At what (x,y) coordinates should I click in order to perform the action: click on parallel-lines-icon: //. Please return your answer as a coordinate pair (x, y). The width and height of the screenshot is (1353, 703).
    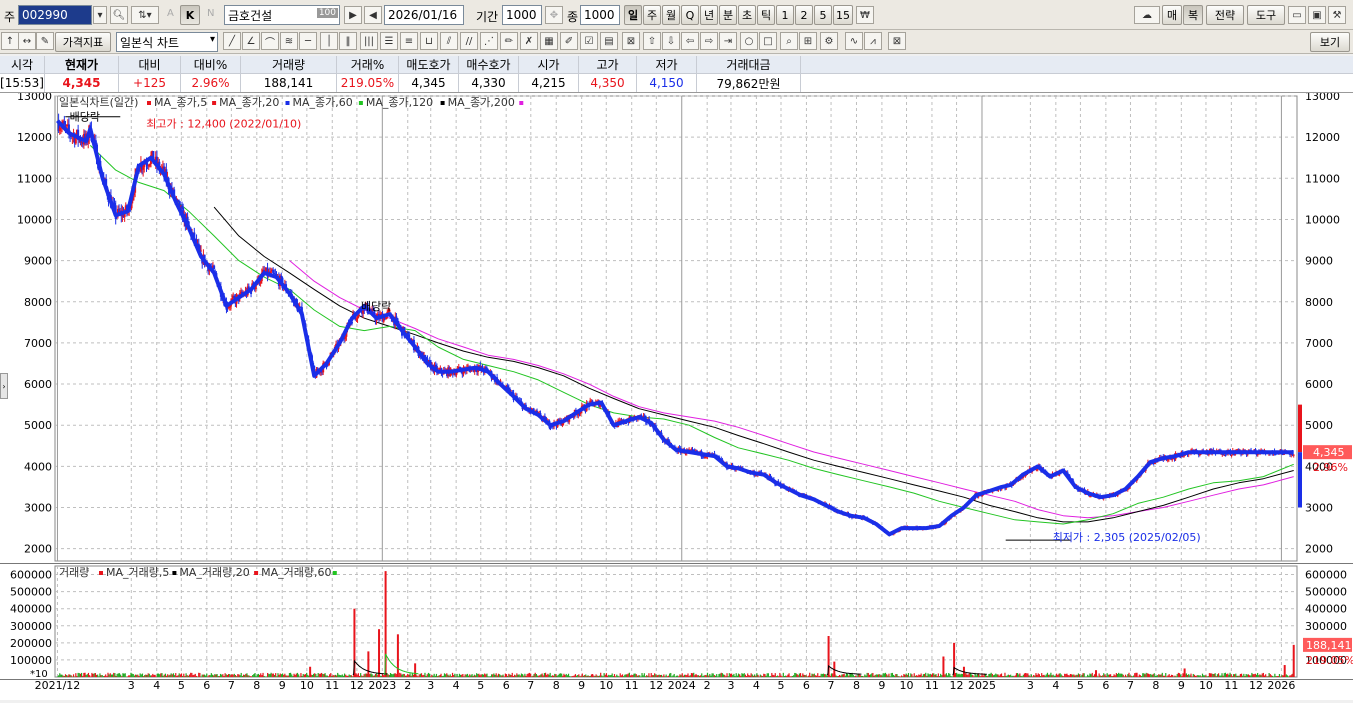
    Looking at the image, I should click on (469, 41).